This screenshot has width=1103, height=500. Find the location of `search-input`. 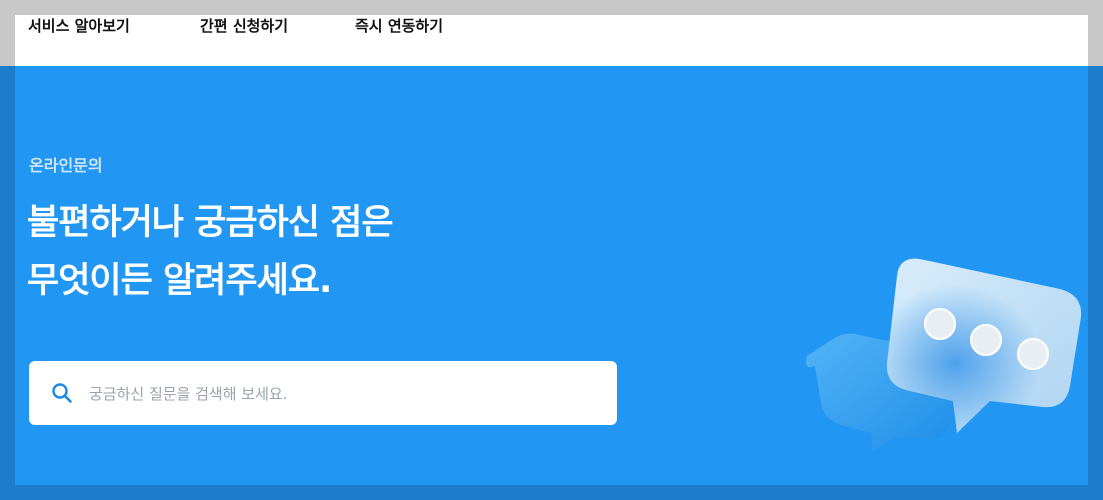

search-input is located at coordinates (344, 394).